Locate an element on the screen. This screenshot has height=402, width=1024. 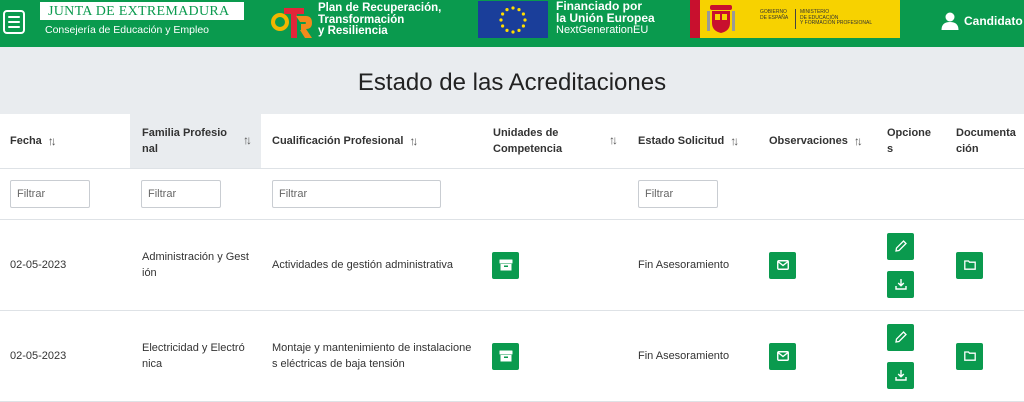
col-documentacion-label: Documentación is located at coordinates (986, 141).